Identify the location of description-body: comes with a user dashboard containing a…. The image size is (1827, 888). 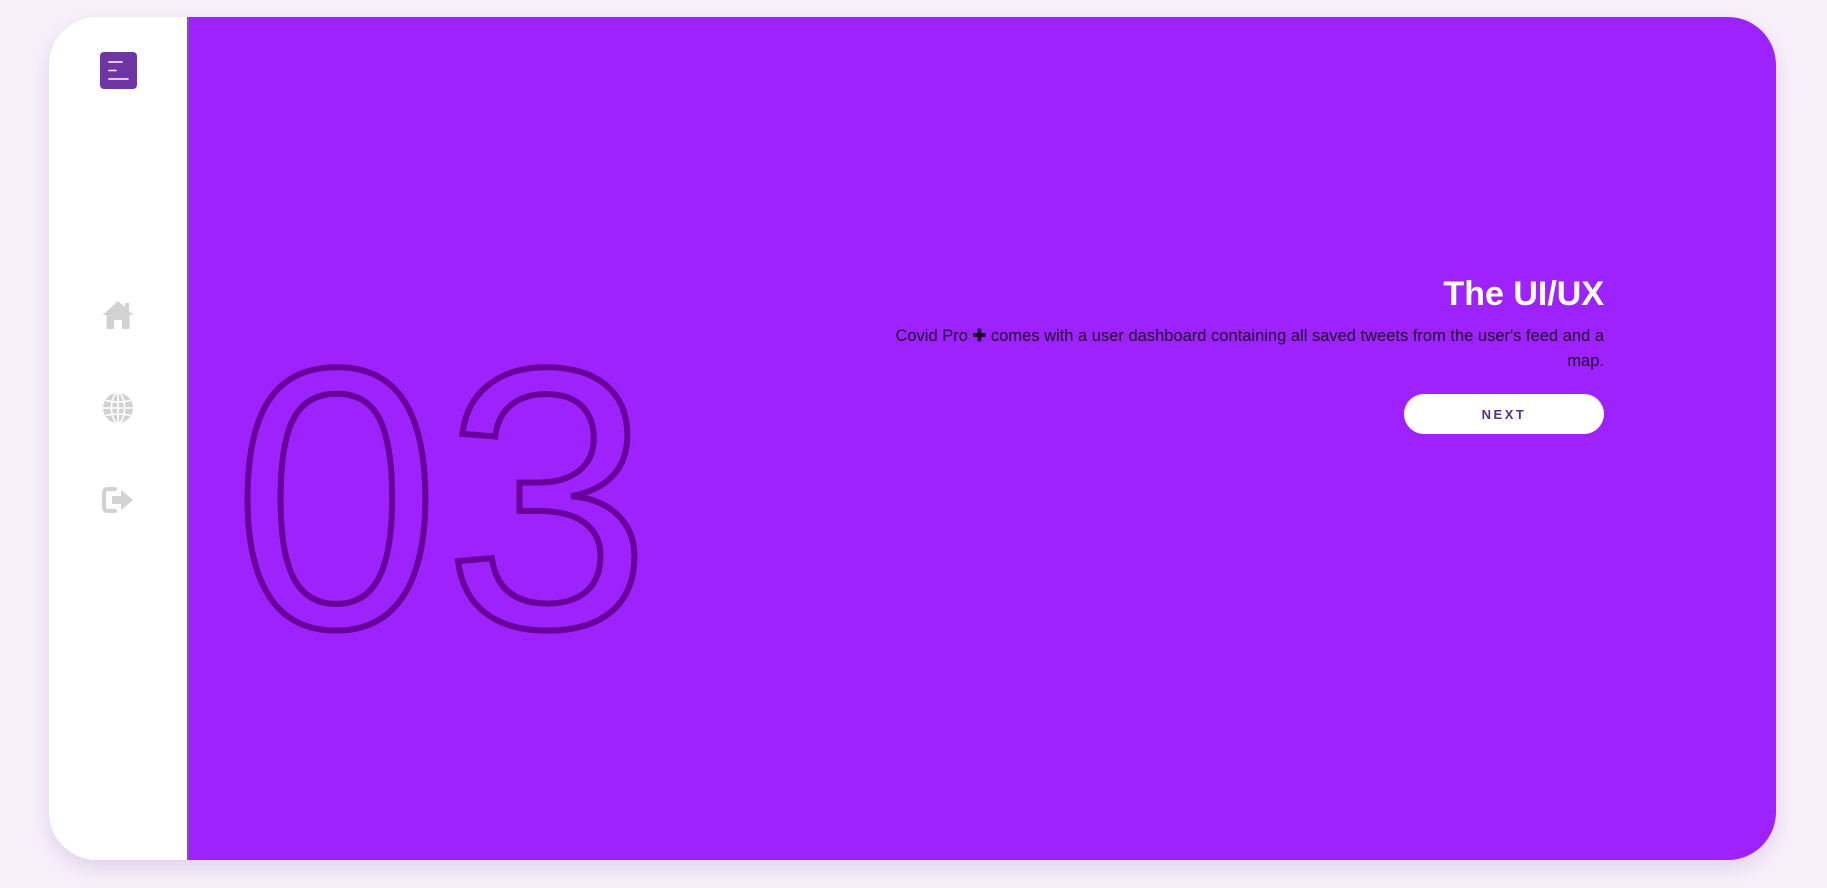
(1297, 348).